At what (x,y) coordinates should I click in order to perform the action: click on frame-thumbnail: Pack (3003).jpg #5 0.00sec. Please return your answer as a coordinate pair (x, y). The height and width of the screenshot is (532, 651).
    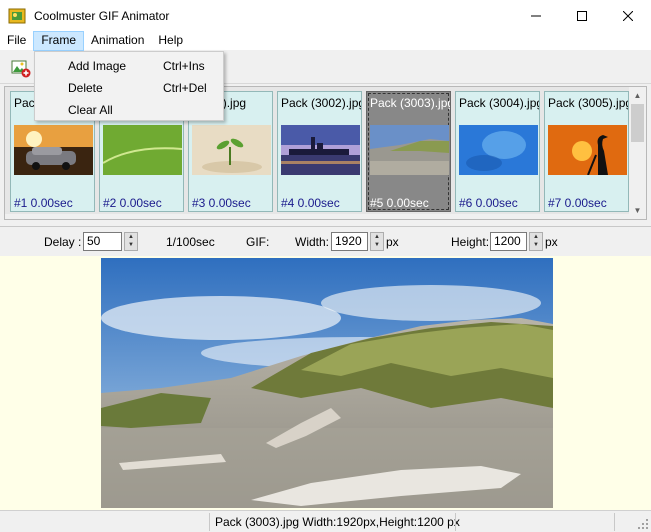
    Looking at the image, I should click on (408, 151).